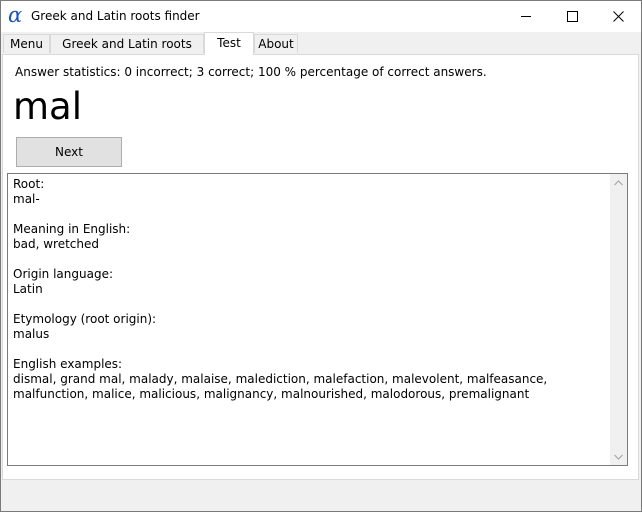 The image size is (642, 512). Describe the element at coordinates (618, 182) in the screenshot. I see `scroll-up-arrow-icon` at that location.